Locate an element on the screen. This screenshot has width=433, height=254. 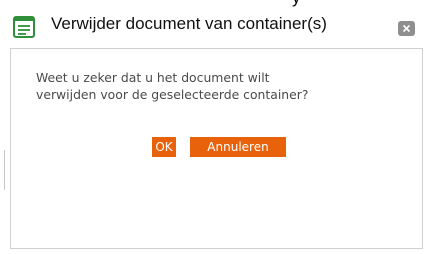
background-border is located at coordinates (4, 170).